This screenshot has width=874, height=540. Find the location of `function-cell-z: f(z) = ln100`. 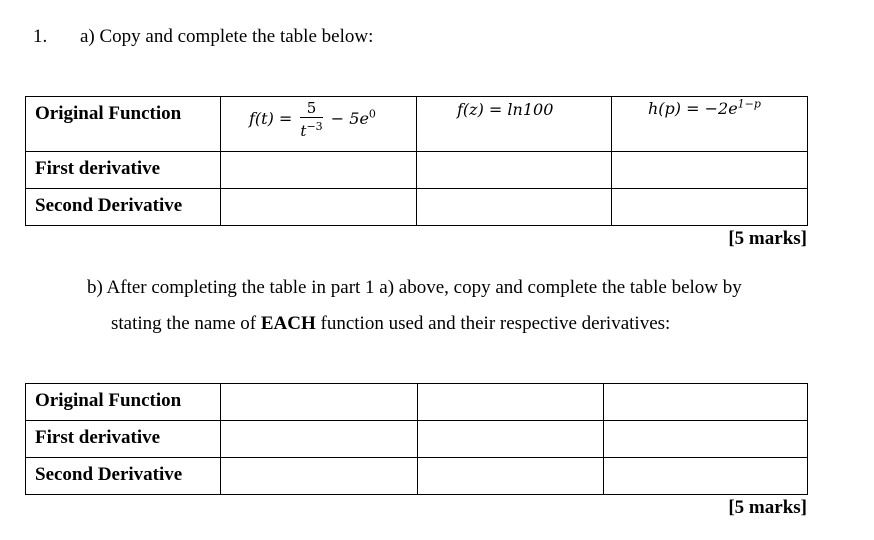

function-cell-z: f(z) = ln100 is located at coordinates (514, 124).